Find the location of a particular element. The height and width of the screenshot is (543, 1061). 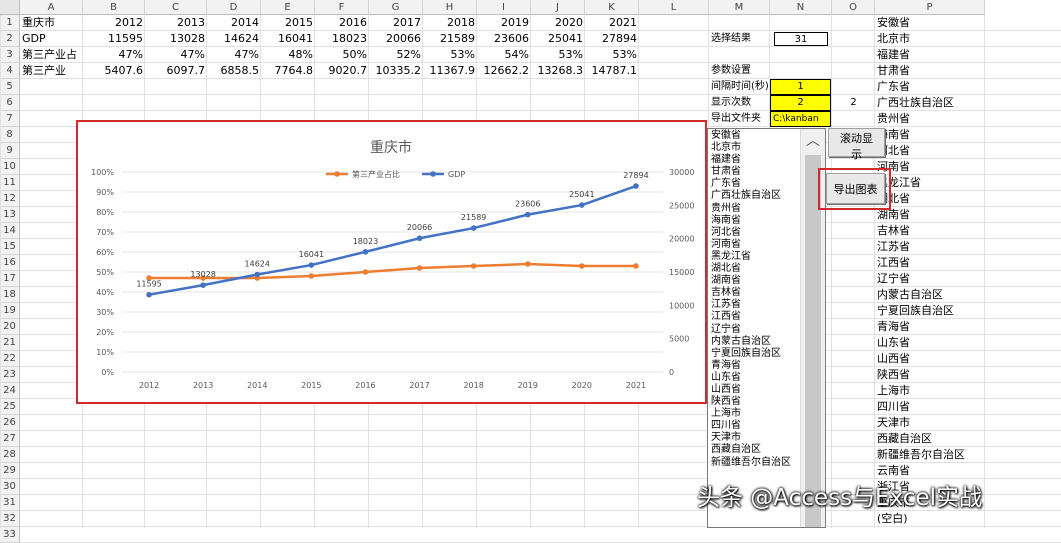

year-header-cell: 2019 is located at coordinates (504, 23).